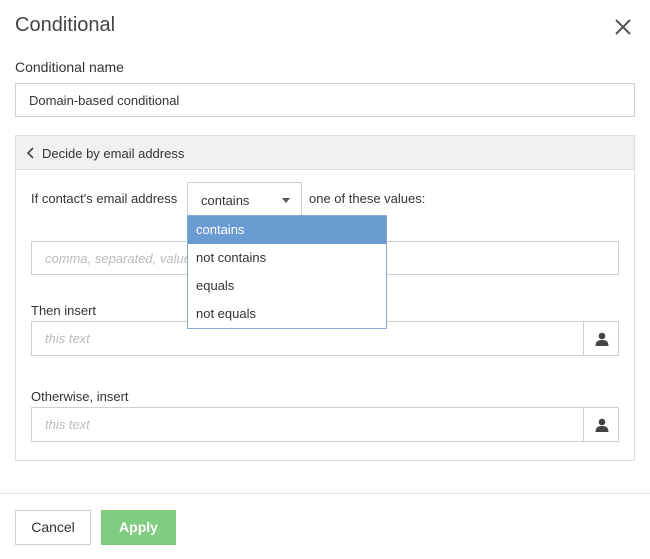 This screenshot has height=559, width=650. What do you see at coordinates (113, 153) in the screenshot?
I see `panel-header-label: Decide by email address` at bounding box center [113, 153].